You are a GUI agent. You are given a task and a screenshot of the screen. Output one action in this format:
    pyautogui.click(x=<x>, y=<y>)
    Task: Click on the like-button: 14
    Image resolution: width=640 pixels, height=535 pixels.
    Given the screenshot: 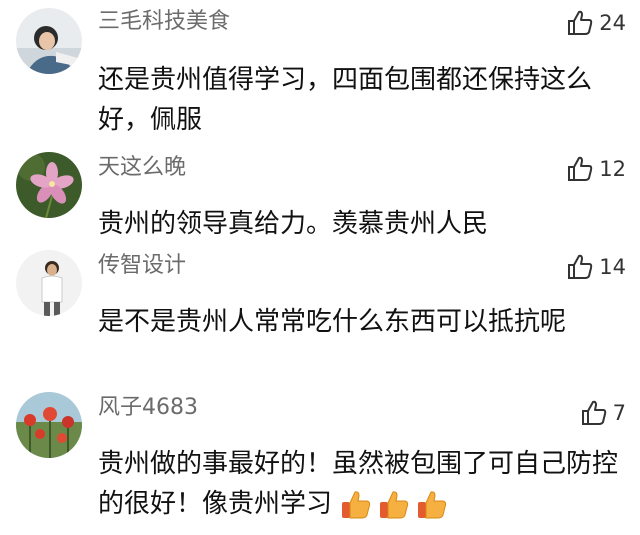 What is the action you would take?
    pyautogui.click(x=595, y=267)
    